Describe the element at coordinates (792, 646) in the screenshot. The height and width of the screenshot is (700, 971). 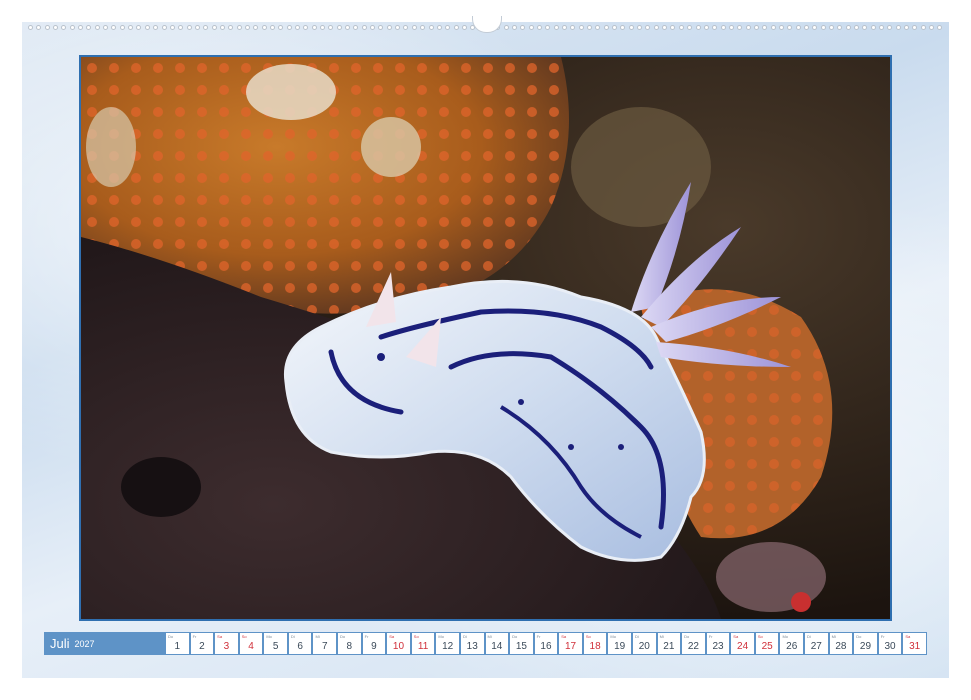
I see `day-number: 26` at that location.